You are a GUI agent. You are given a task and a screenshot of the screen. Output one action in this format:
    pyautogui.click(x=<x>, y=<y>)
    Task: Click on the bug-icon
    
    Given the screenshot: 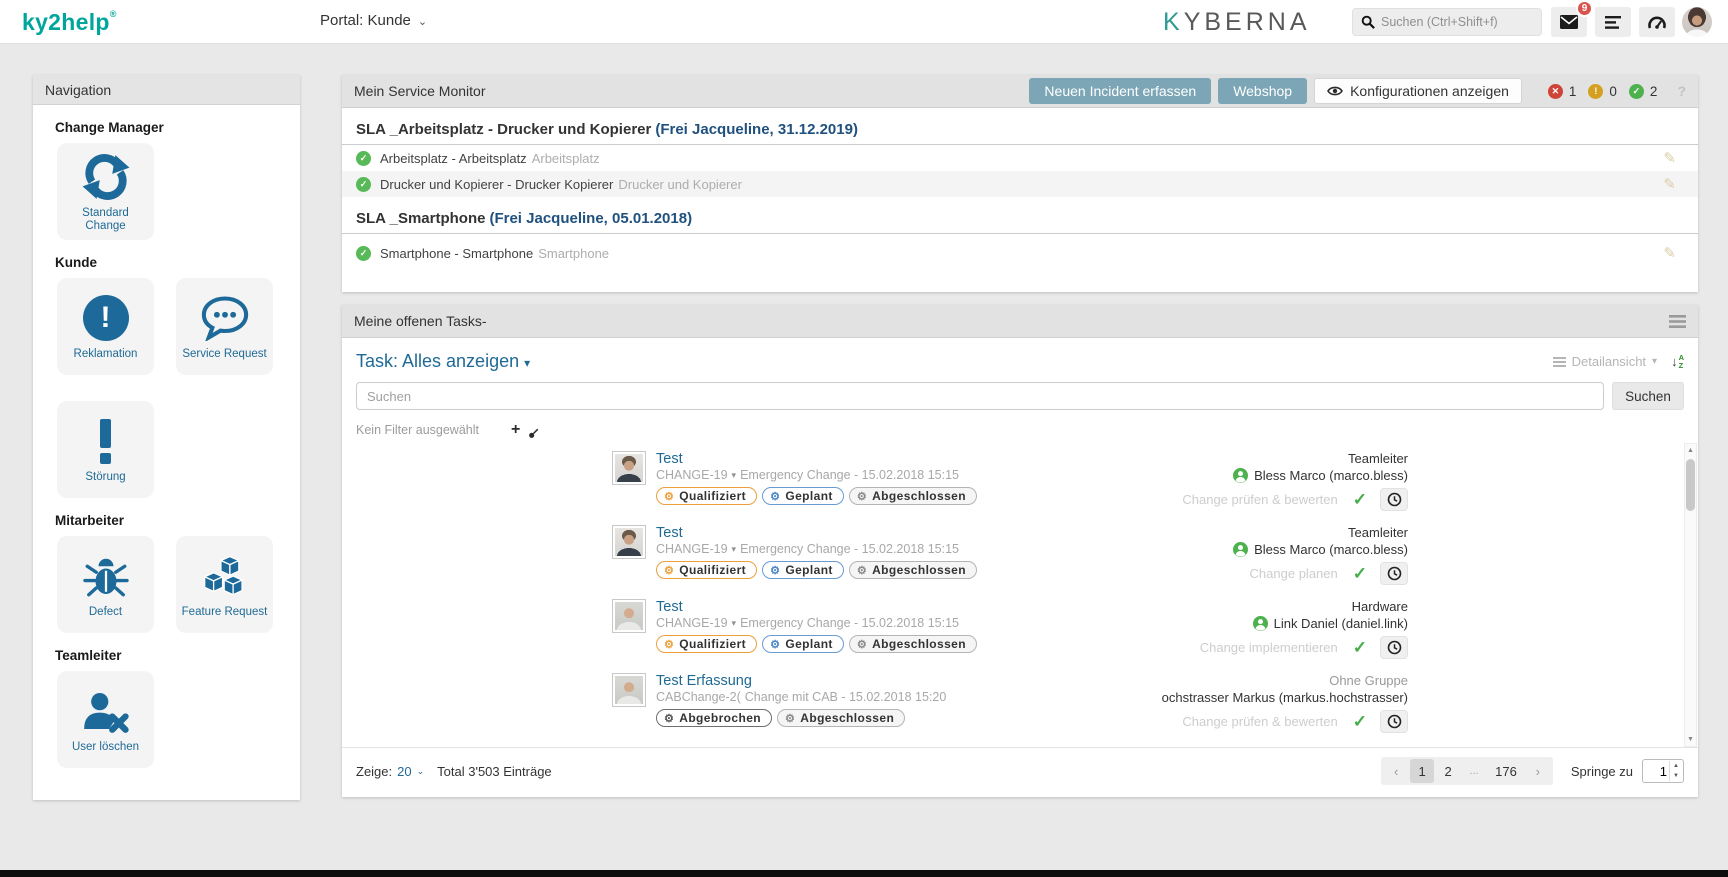 What is the action you would take?
    pyautogui.click(x=106, y=576)
    